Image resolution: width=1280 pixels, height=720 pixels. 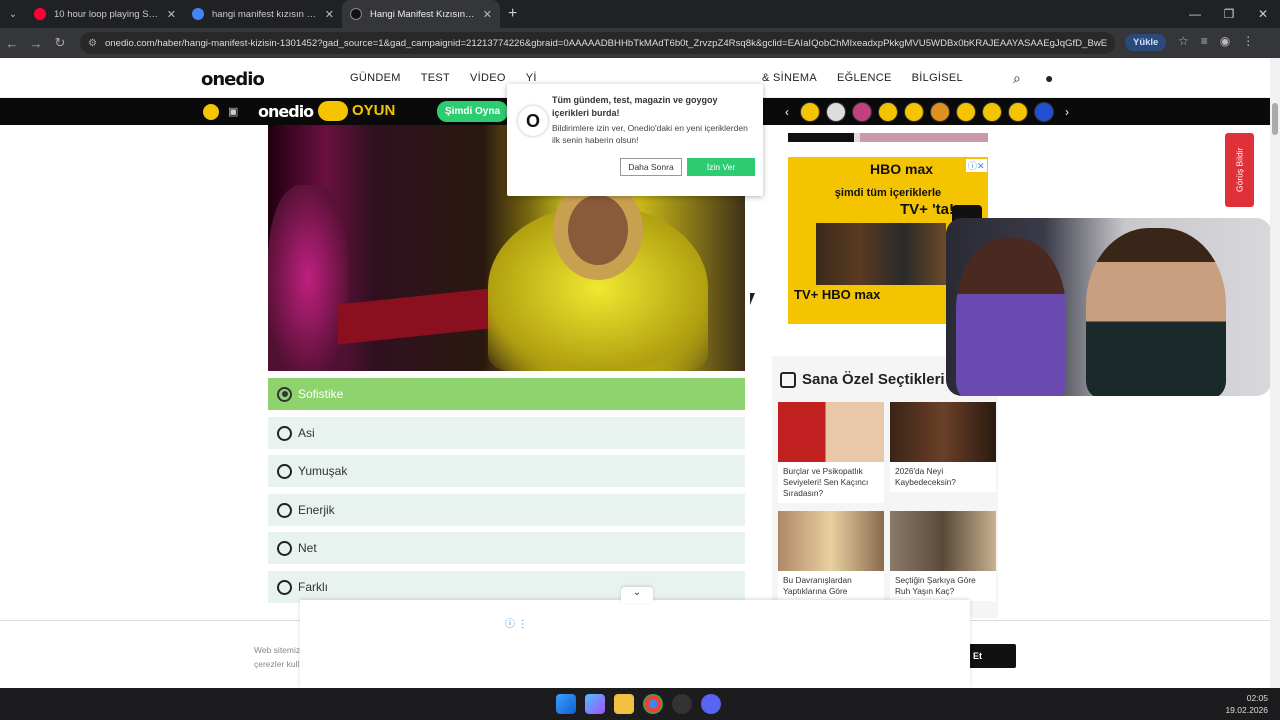 What do you see at coordinates (13, 14) in the screenshot?
I see `tab-search-icon: ⌄` at bounding box center [13, 14].